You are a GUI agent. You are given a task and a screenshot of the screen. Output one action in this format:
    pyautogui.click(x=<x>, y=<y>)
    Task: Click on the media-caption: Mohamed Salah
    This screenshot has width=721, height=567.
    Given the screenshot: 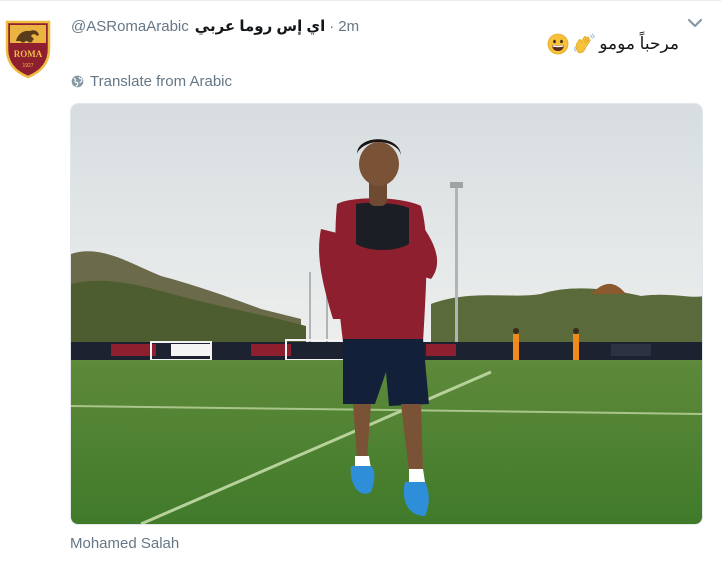 What is the action you would take?
    pyautogui.click(x=125, y=543)
    